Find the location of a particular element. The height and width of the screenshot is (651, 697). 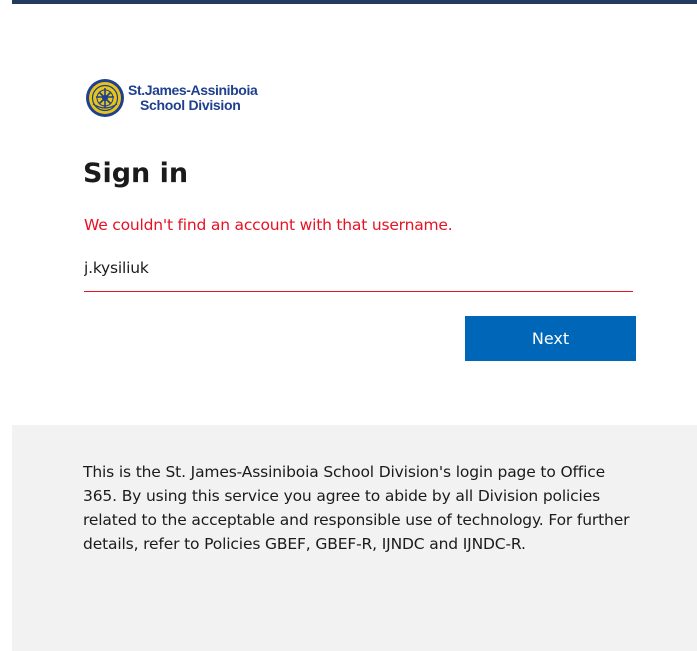

username-field-container is located at coordinates (358, 271).